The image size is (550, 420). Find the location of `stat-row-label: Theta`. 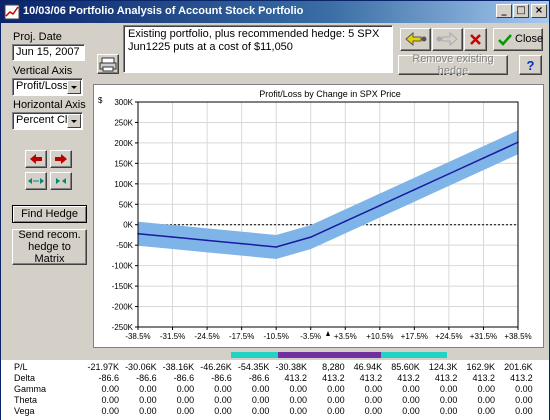

stat-row-label: Theta is located at coordinates (26, 400).